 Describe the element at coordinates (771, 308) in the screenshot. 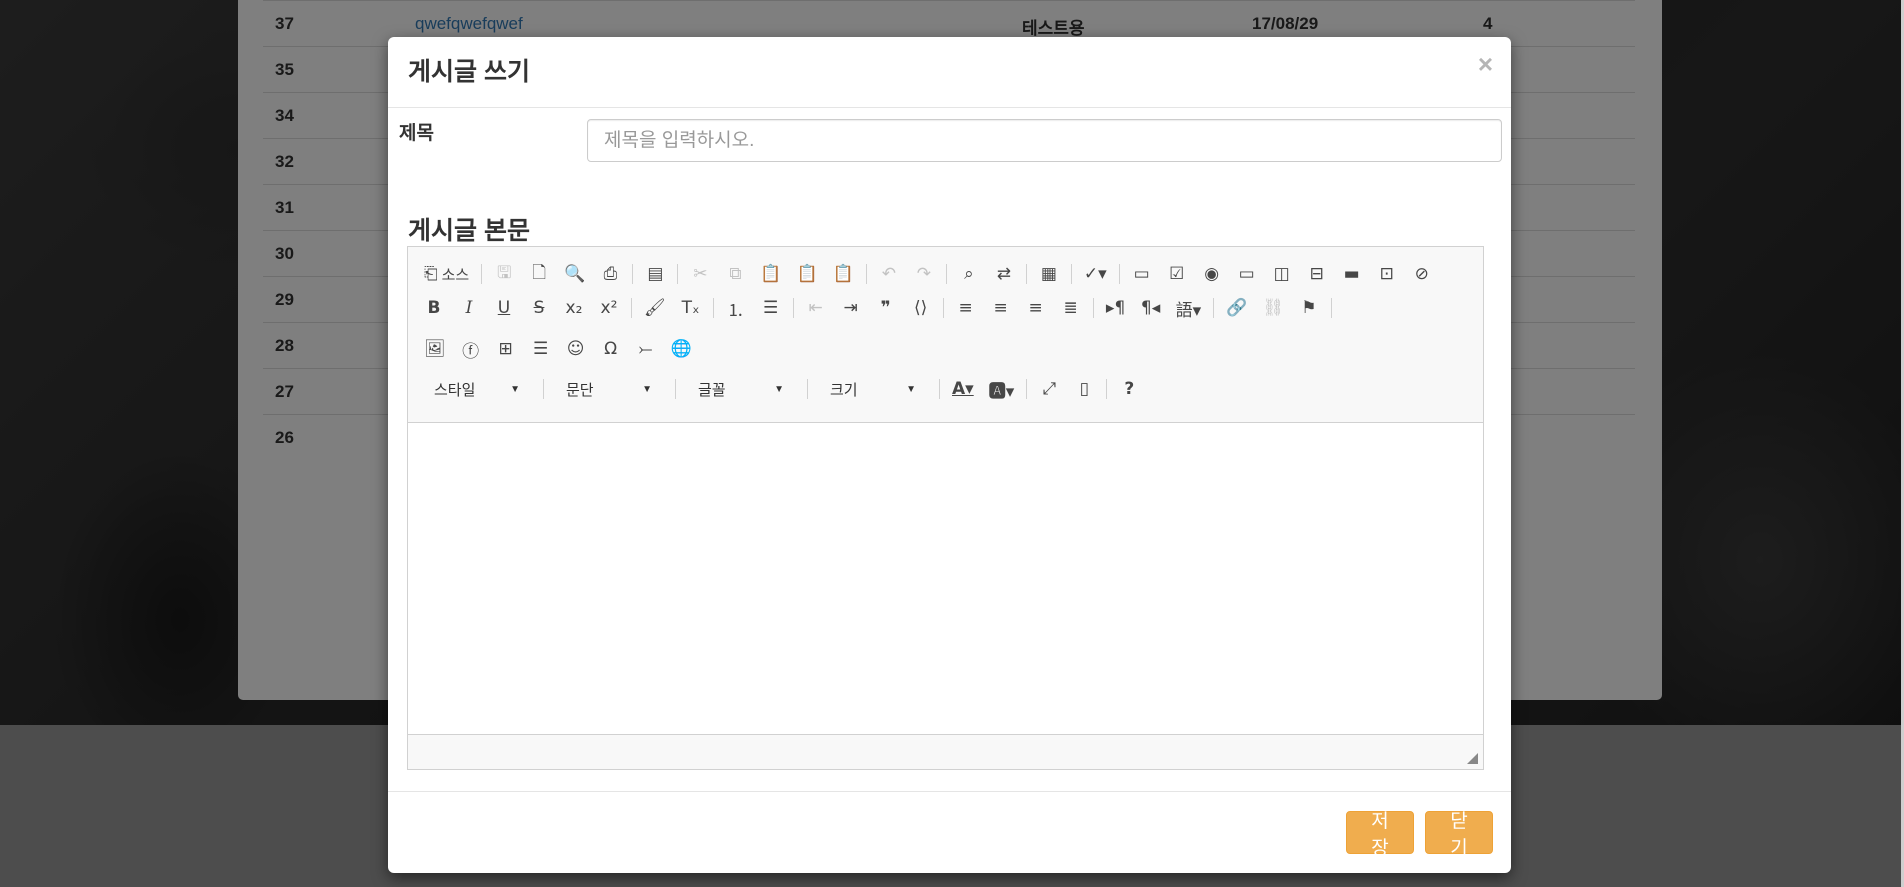

I see `bulleted-list-icon: ☰` at that location.